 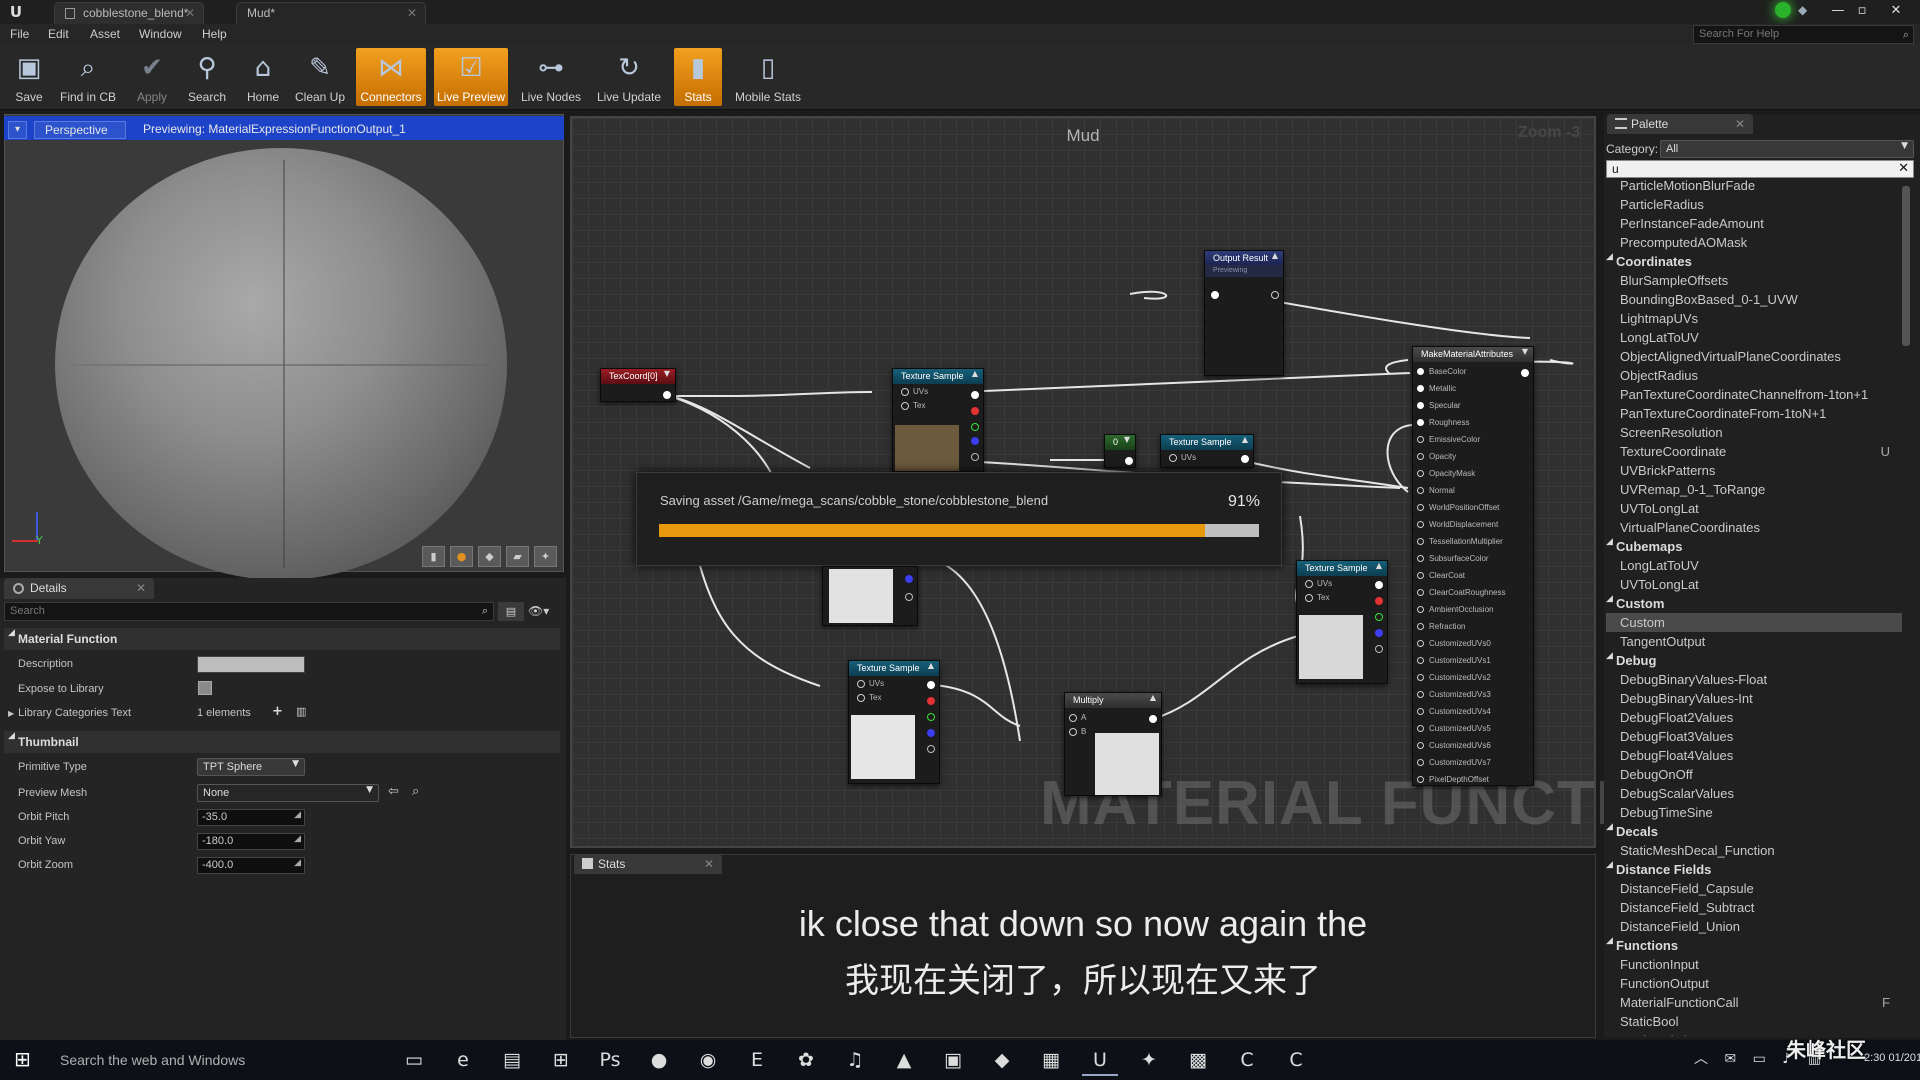 I want to click on menu-file: File, so click(x=19, y=34).